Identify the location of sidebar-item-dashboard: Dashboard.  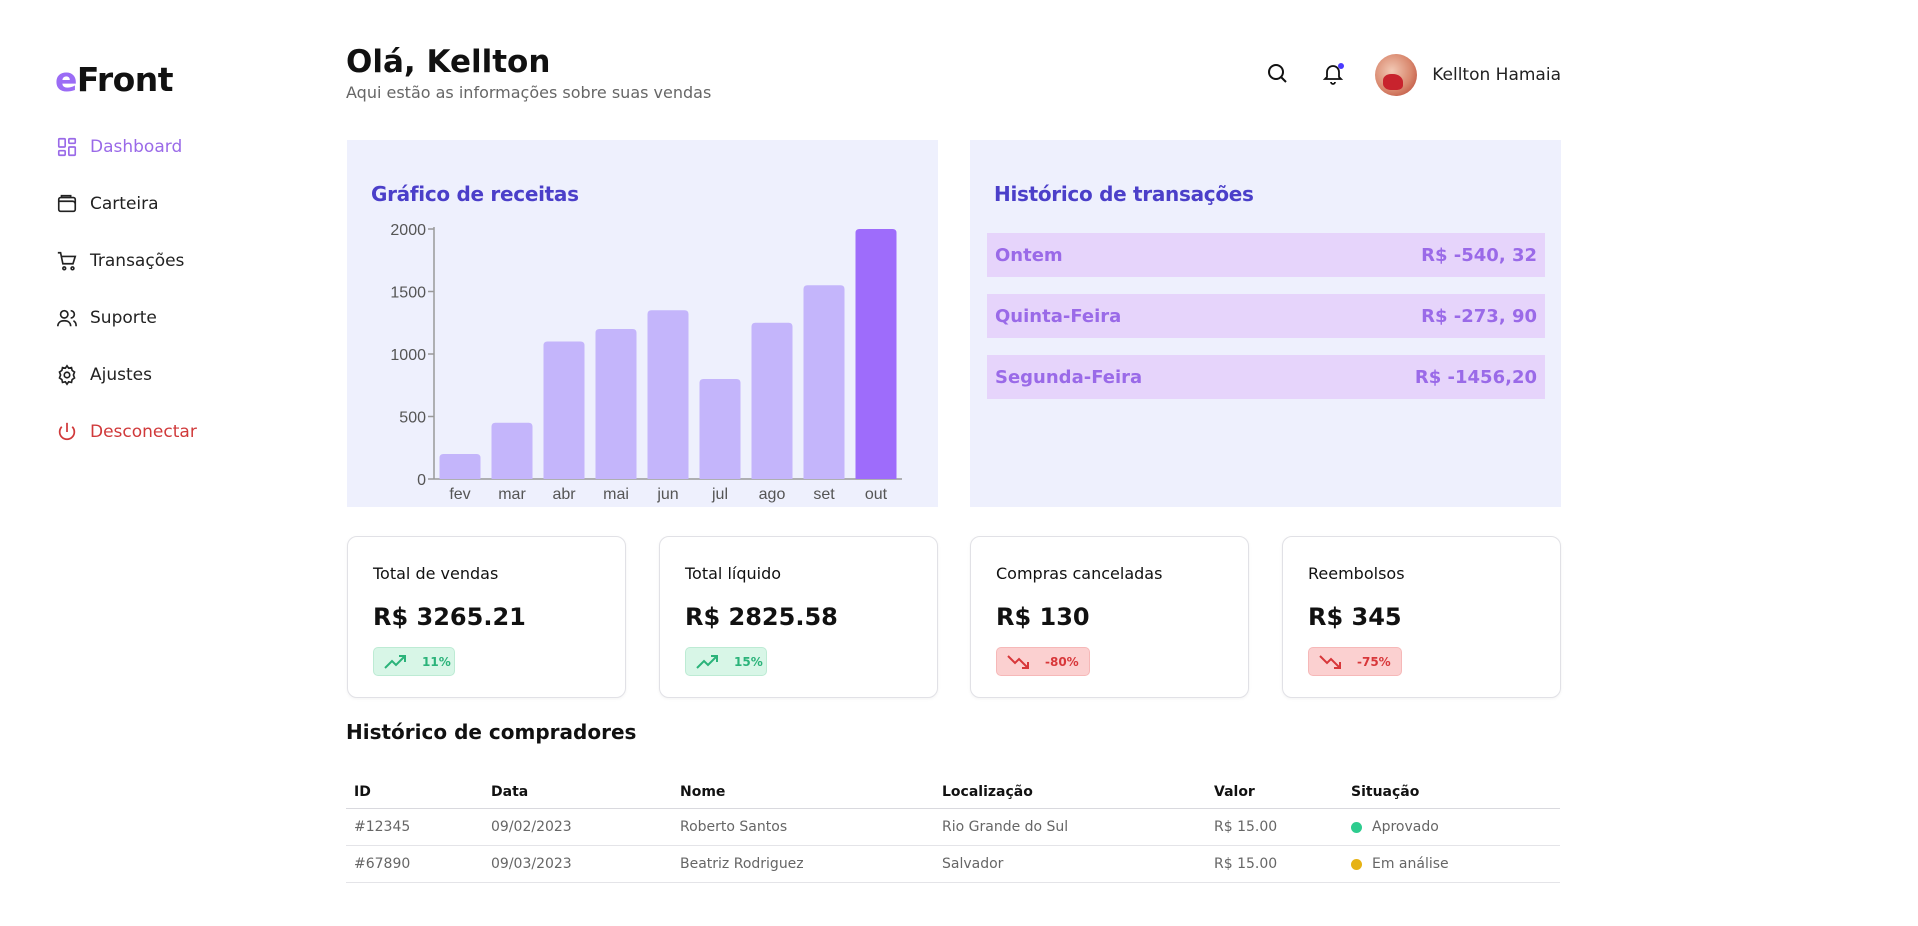
(165, 147).